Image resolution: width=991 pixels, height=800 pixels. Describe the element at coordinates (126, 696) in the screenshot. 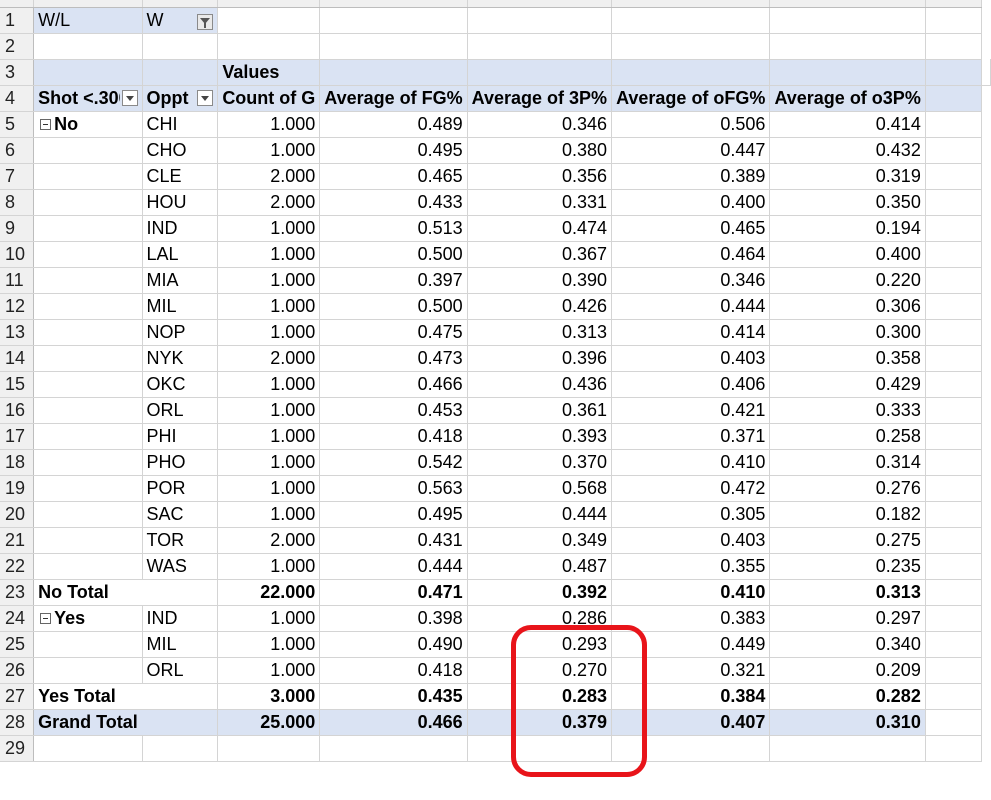

I see `total-label: Yes Total` at that location.